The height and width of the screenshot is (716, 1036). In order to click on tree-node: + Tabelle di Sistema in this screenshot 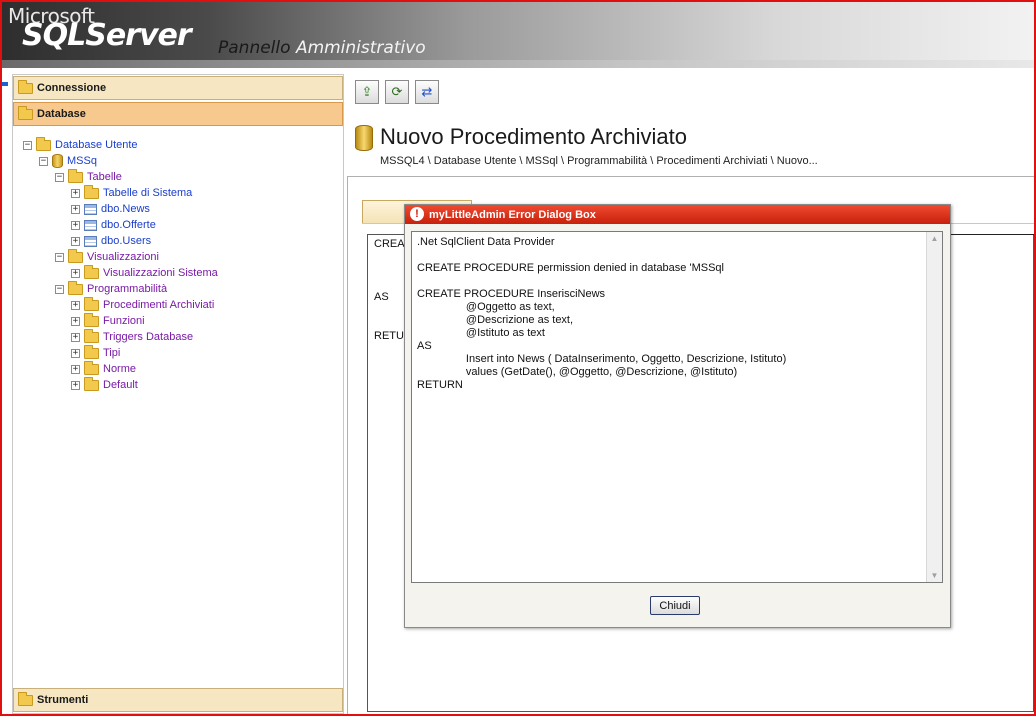, I will do `click(132, 192)`.